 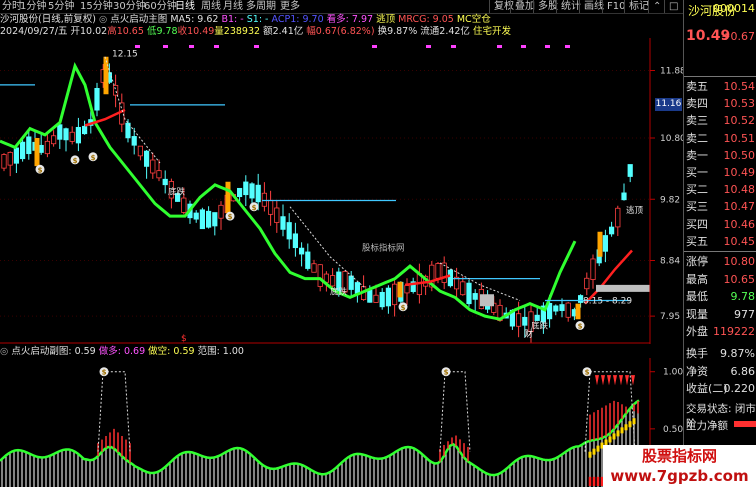 What do you see at coordinates (739, 279) in the screenshot?
I see `stat-value: 10.65` at bounding box center [739, 279].